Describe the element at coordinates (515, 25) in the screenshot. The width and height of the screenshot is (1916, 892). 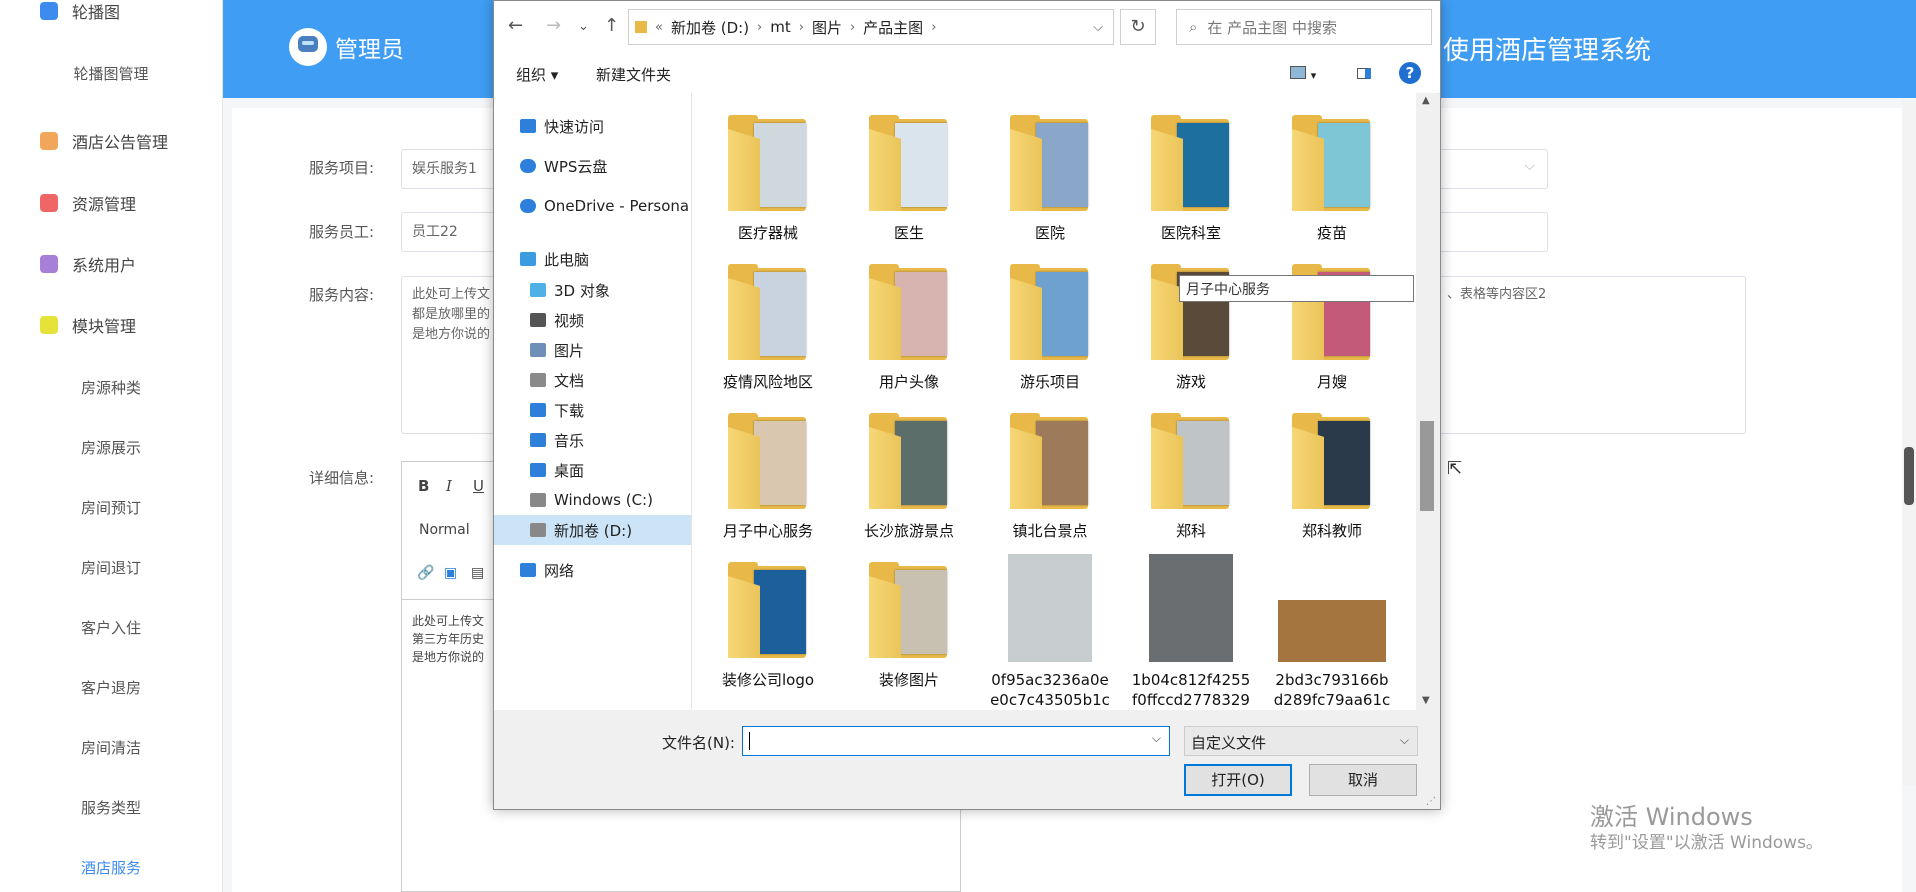
I see `back-arrow-icon: ←` at that location.